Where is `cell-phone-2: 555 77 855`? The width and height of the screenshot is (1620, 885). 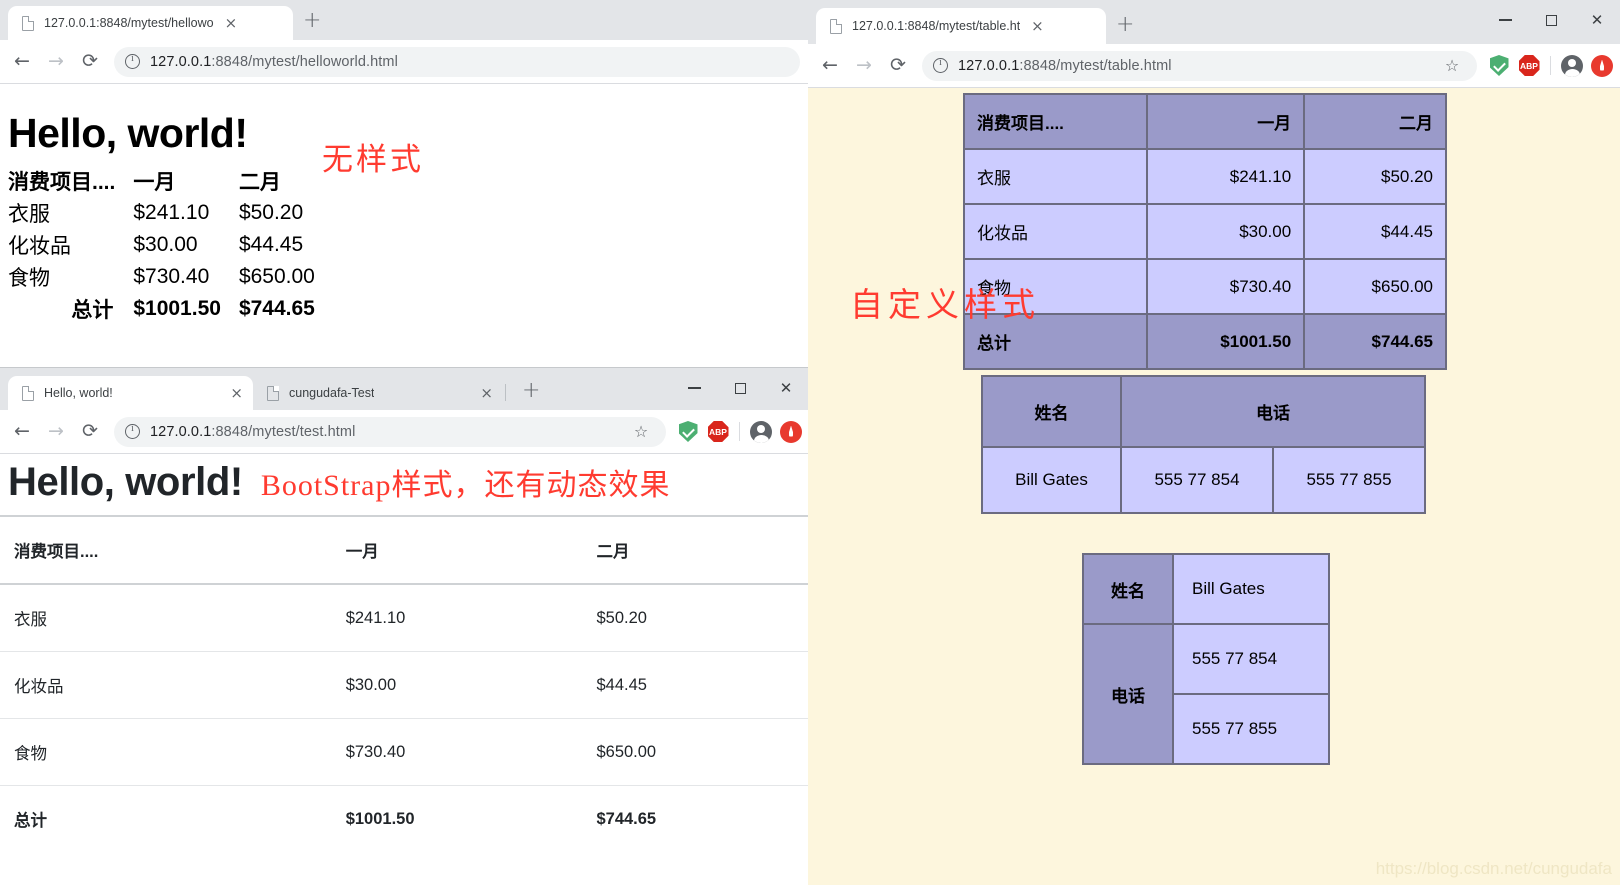
cell-phone-2: 555 77 855 is located at coordinates (1349, 480).